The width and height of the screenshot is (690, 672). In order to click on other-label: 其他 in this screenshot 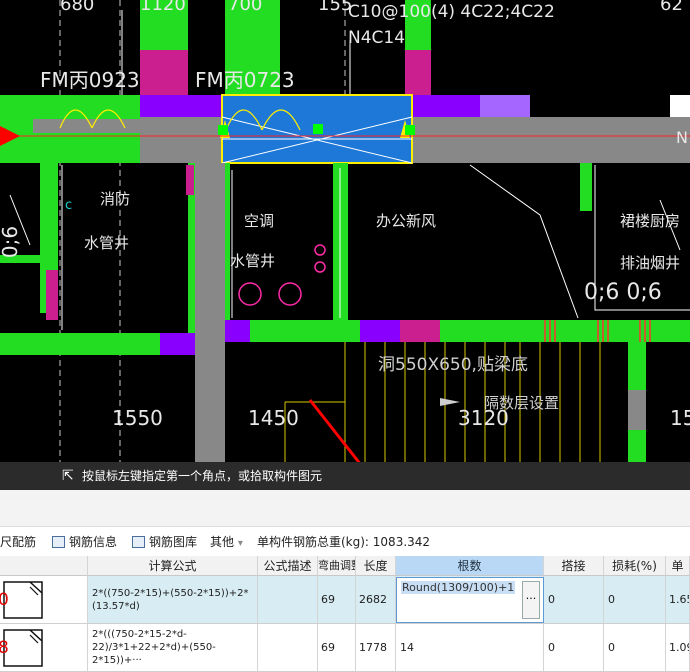, I will do `click(222, 542)`.